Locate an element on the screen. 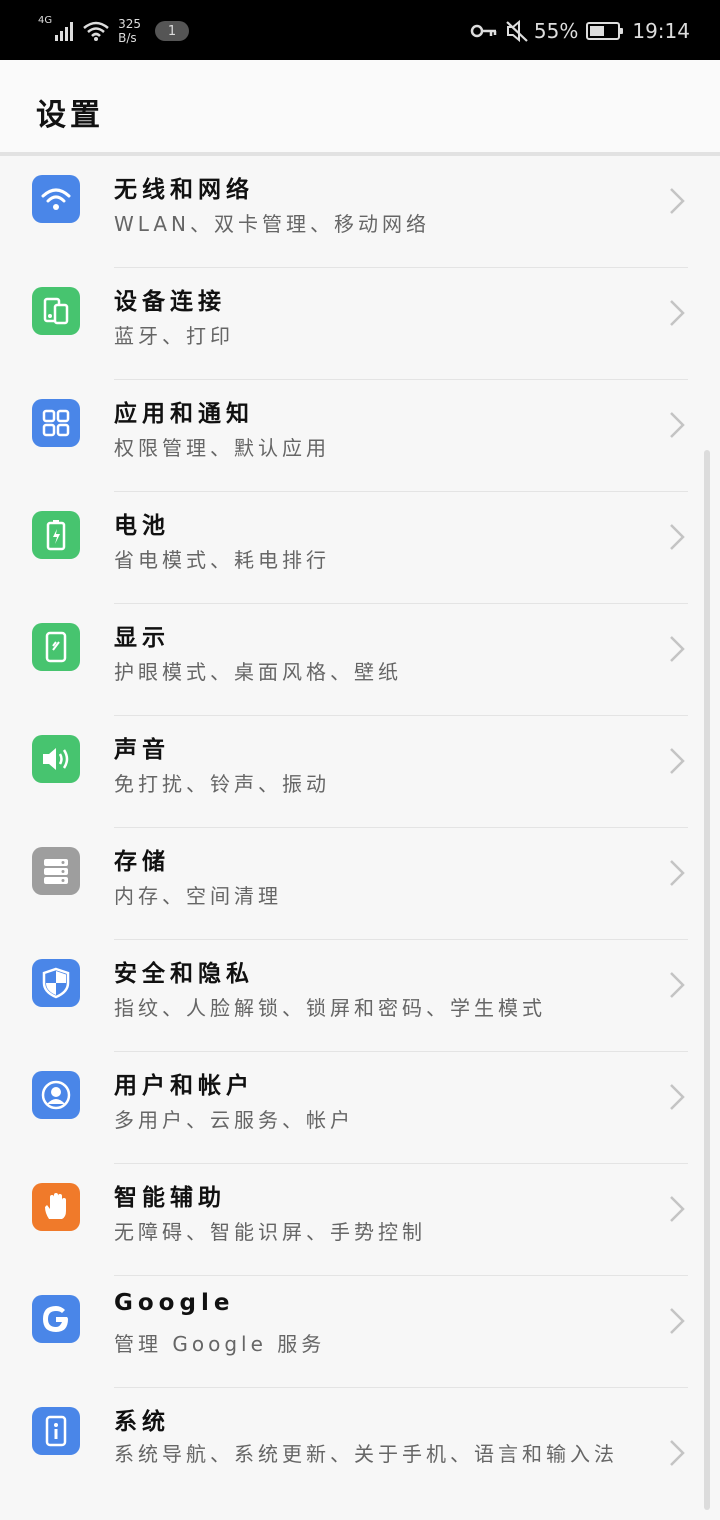  device-connect-icon is located at coordinates (56, 311).